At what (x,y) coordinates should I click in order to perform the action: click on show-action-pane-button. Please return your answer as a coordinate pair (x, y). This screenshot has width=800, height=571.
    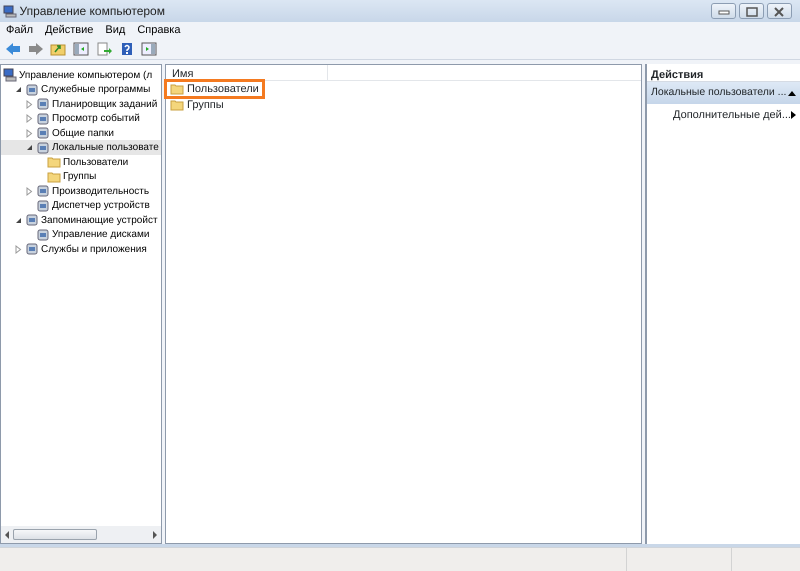
    Looking at the image, I should click on (149, 49).